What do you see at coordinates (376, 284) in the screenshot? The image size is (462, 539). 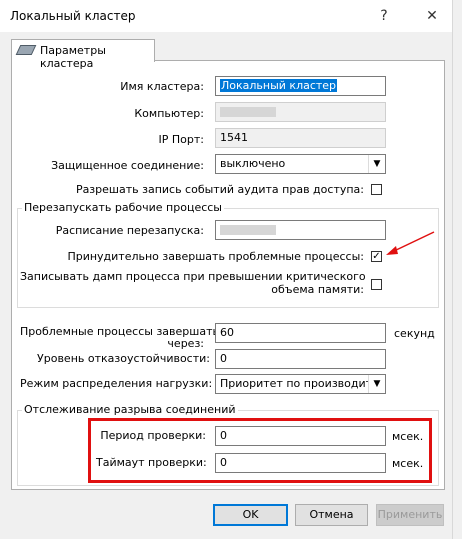 I see `dump-checkbox` at bounding box center [376, 284].